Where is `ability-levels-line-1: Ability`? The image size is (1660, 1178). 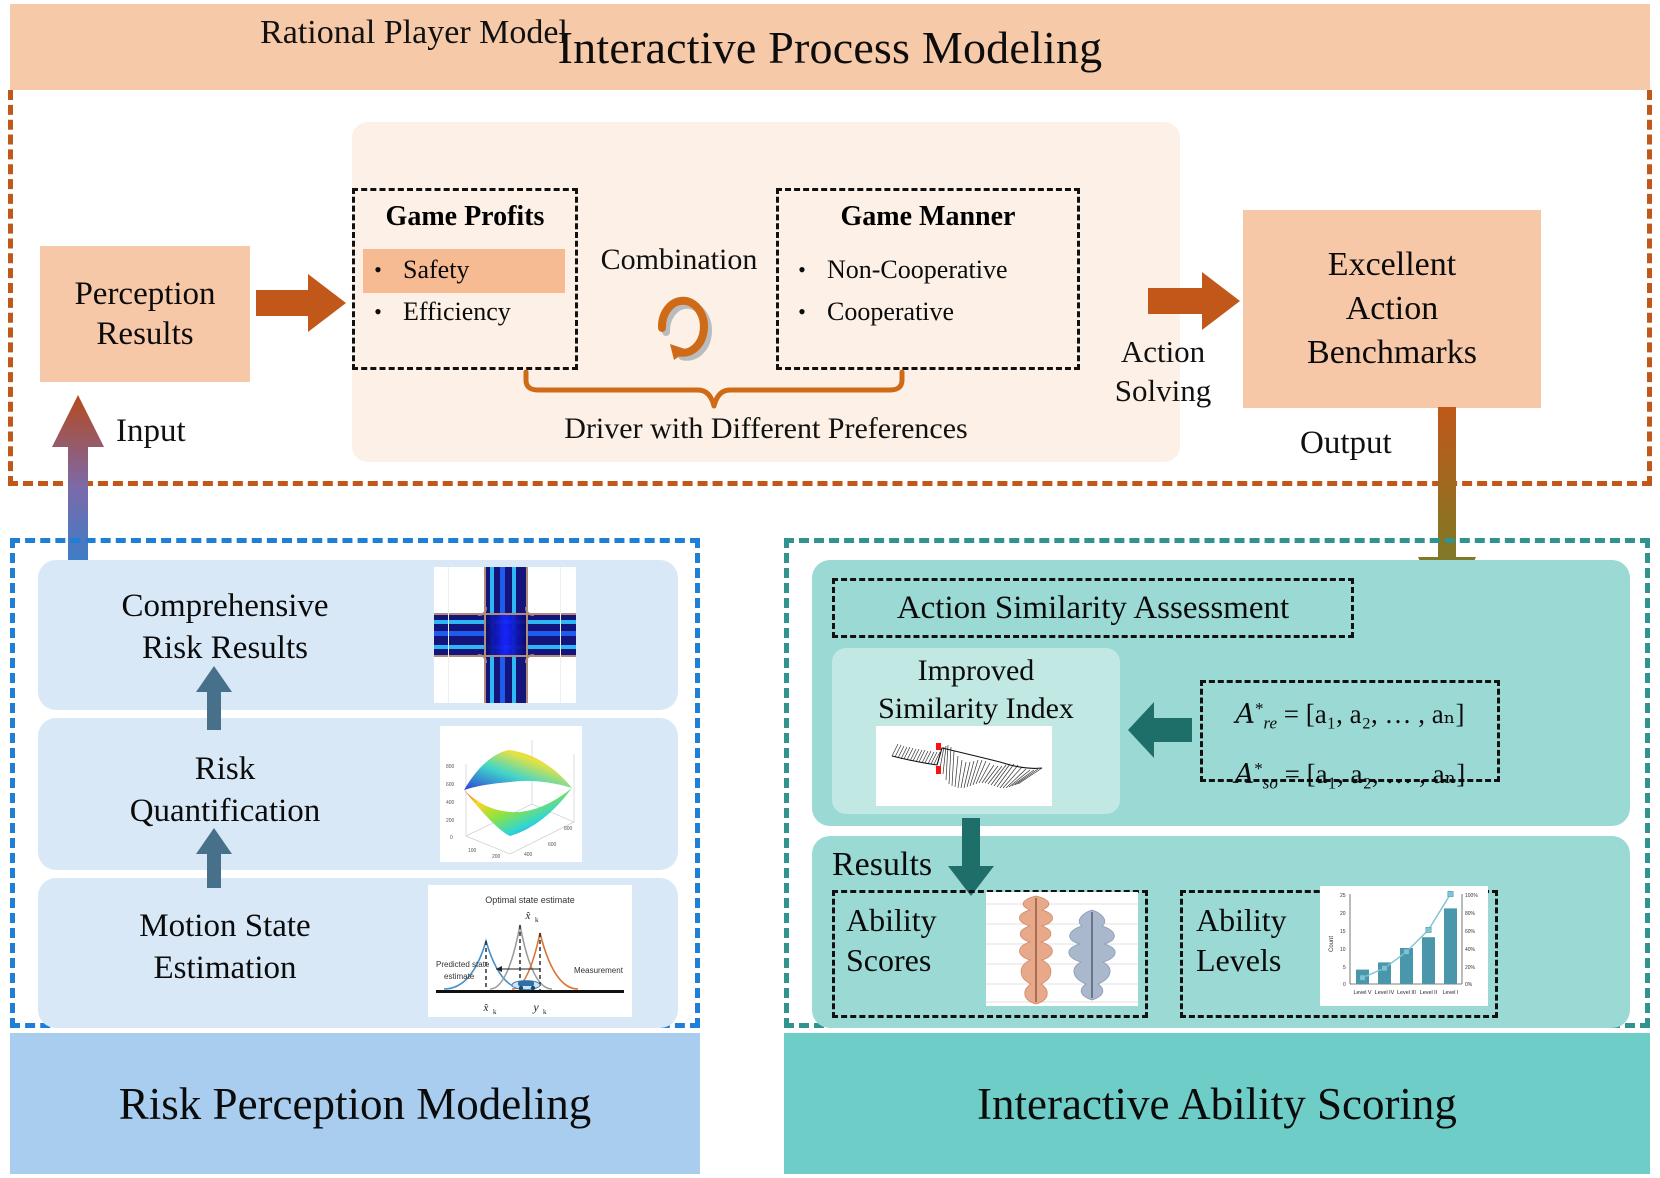 ability-levels-line-1: Ability is located at coordinates (1241, 920).